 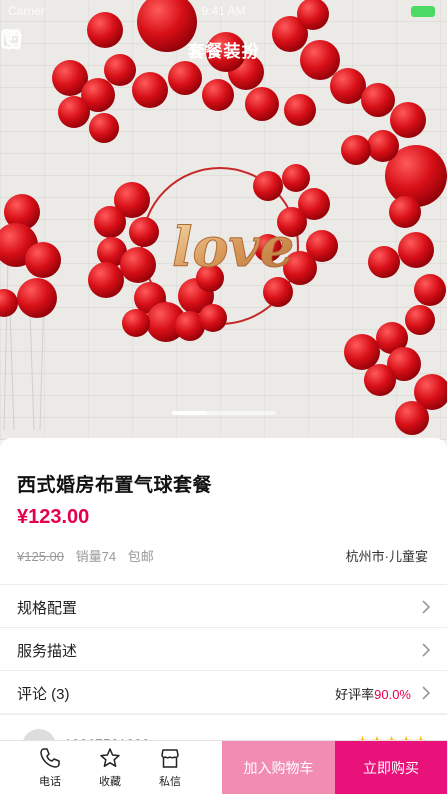 I want to click on battery-icon, so click(x=423, y=11).